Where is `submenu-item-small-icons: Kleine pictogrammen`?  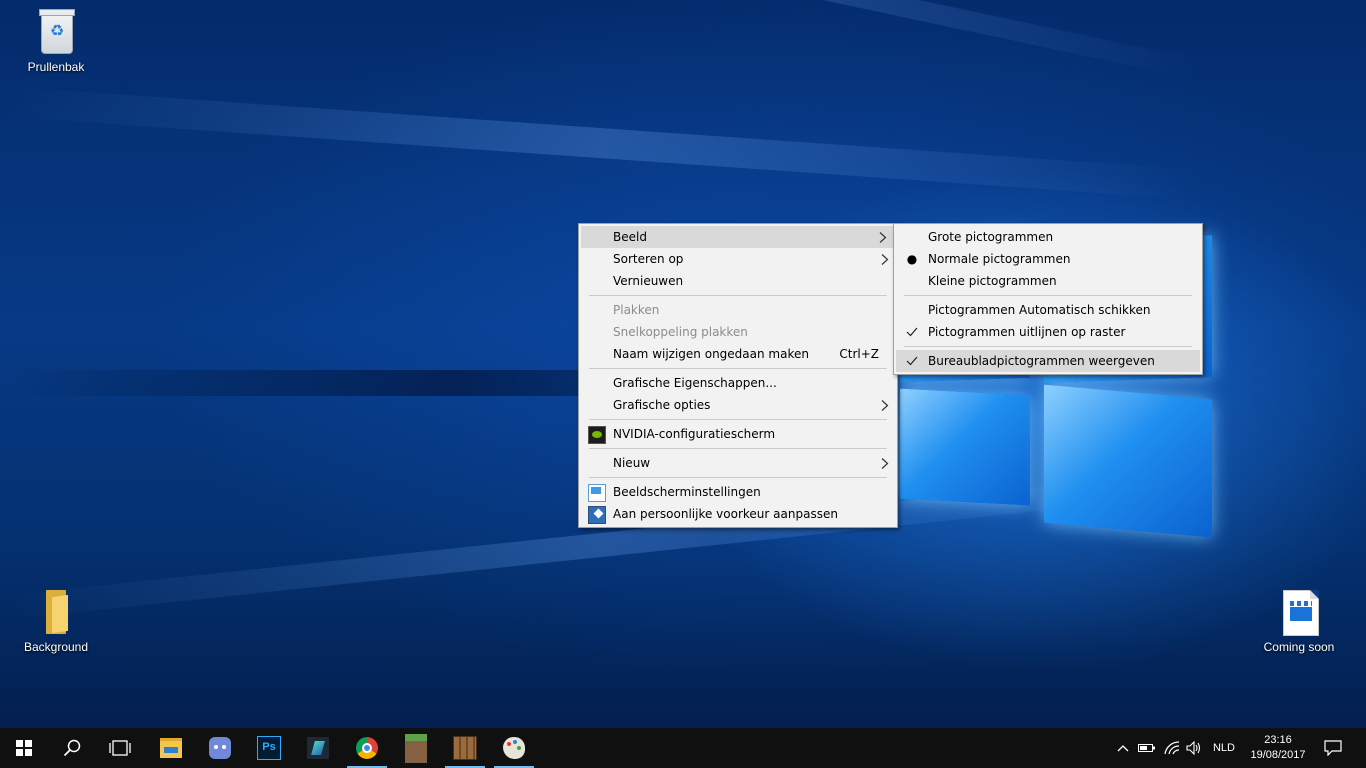 submenu-item-small-icons: Kleine pictogrammen is located at coordinates (1048, 281).